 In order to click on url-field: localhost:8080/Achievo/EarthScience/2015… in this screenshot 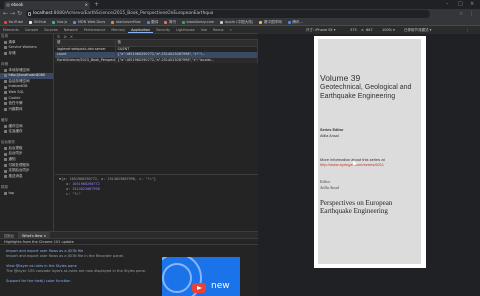, I will do `click(228, 14)`.